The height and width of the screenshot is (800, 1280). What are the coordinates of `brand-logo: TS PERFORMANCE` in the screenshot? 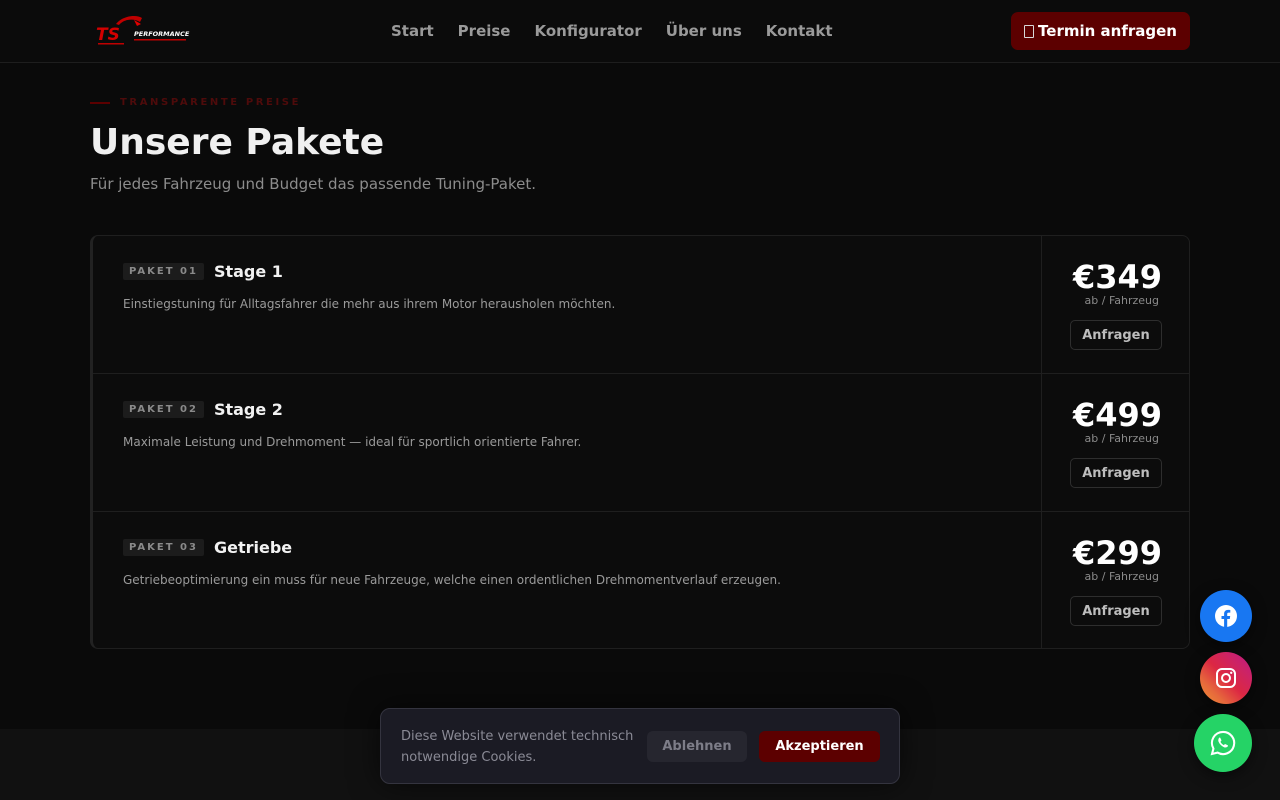 It's located at (143, 31).